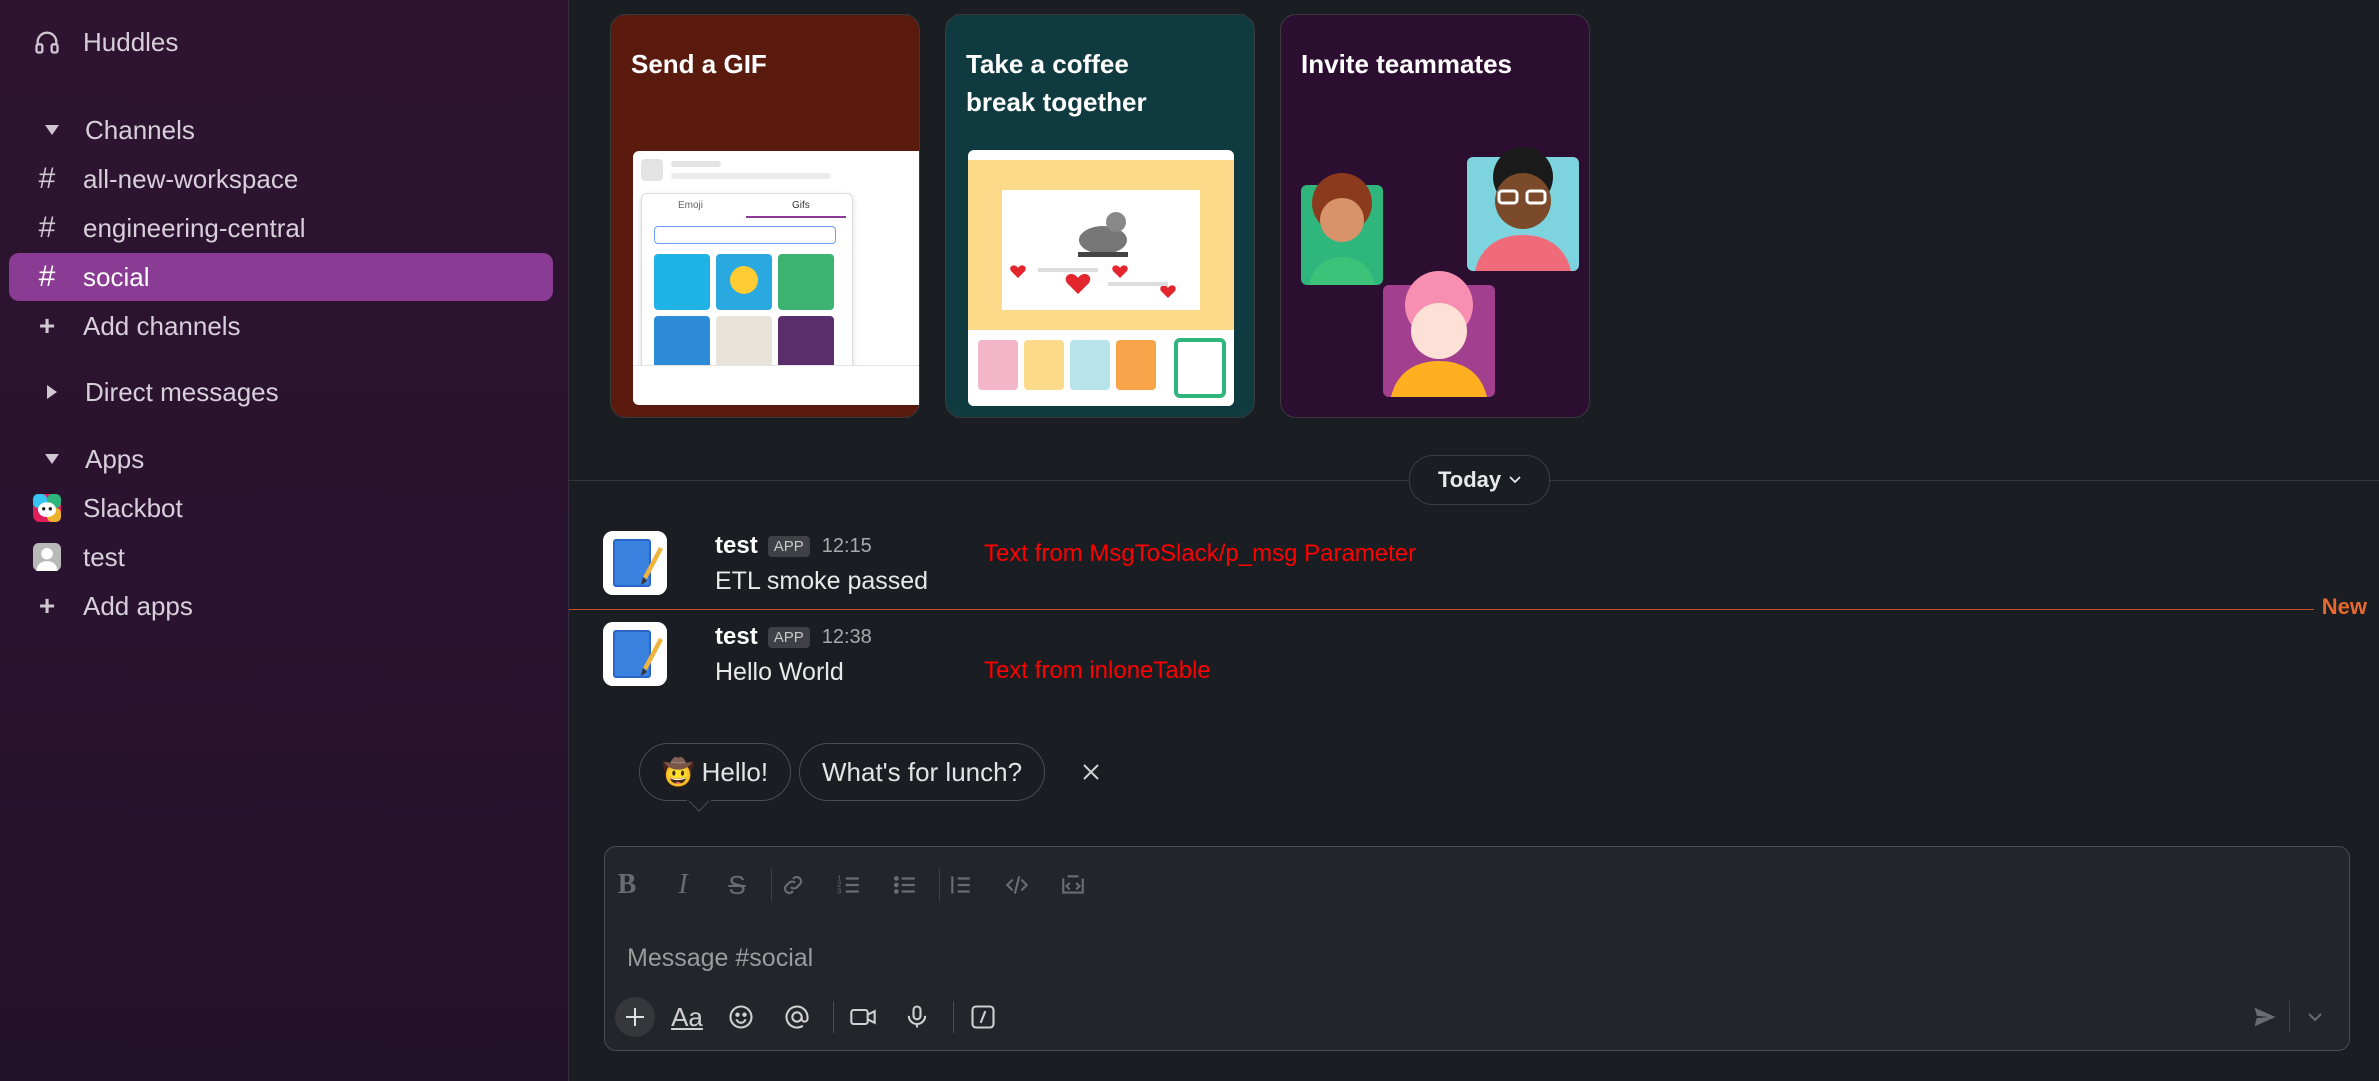 Image resolution: width=2379 pixels, height=1081 pixels. What do you see at coordinates (847, 546) in the screenshot?
I see `message-timestamp: 12:15` at bounding box center [847, 546].